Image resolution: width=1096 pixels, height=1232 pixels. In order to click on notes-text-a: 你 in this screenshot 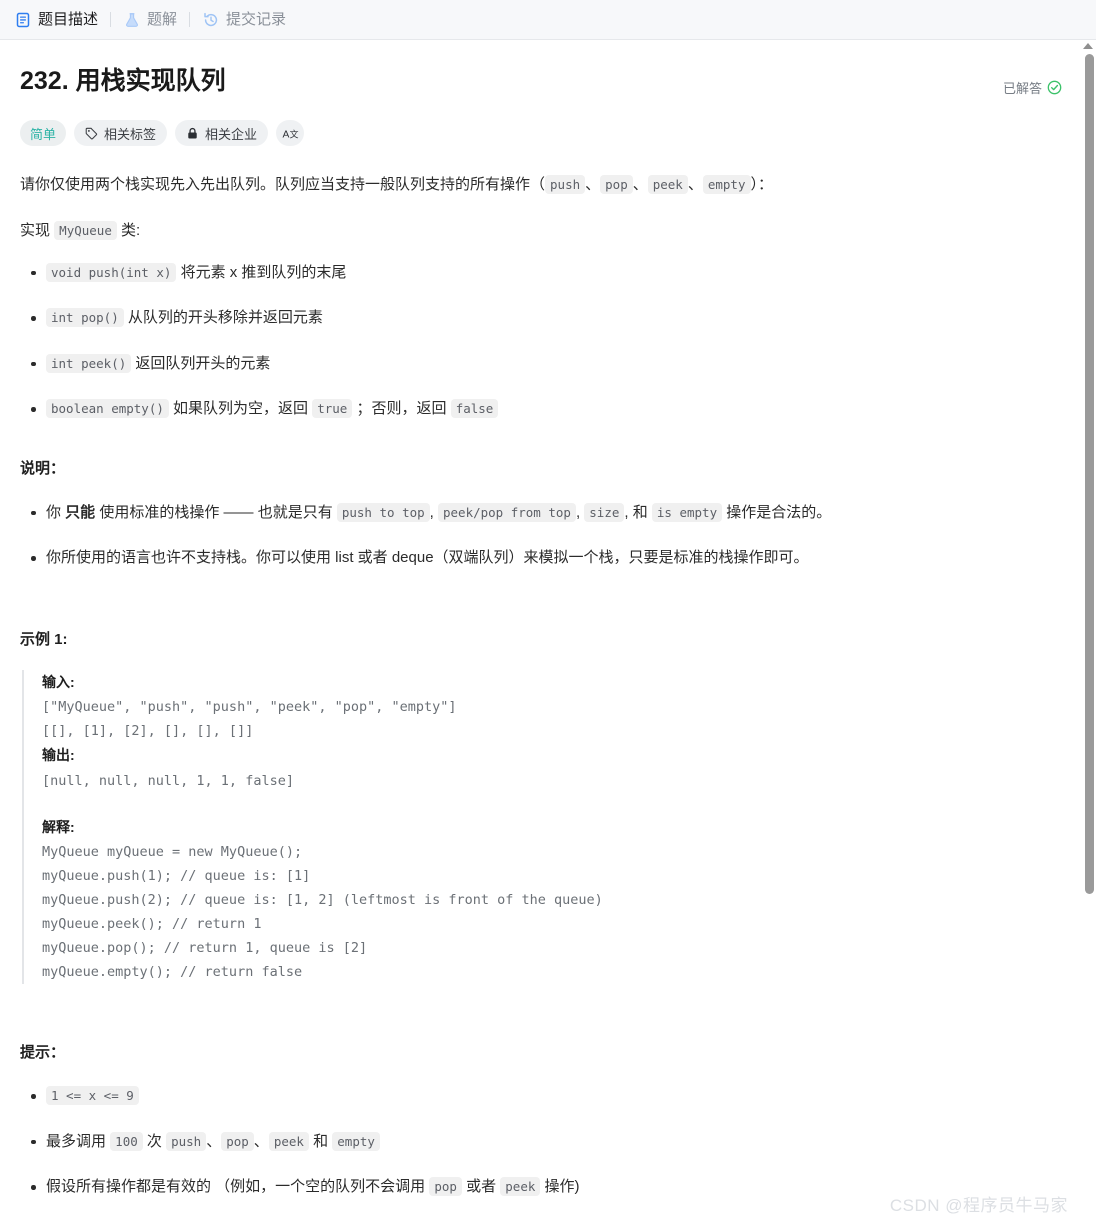, I will do `click(56, 512)`.